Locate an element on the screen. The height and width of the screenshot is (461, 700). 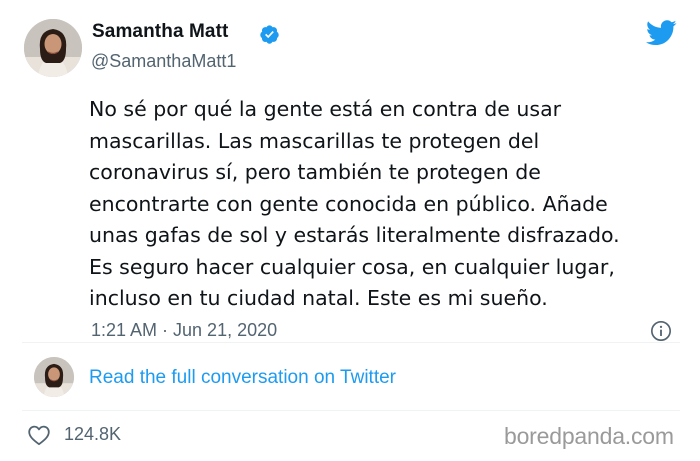
info-icon is located at coordinates (661, 331).